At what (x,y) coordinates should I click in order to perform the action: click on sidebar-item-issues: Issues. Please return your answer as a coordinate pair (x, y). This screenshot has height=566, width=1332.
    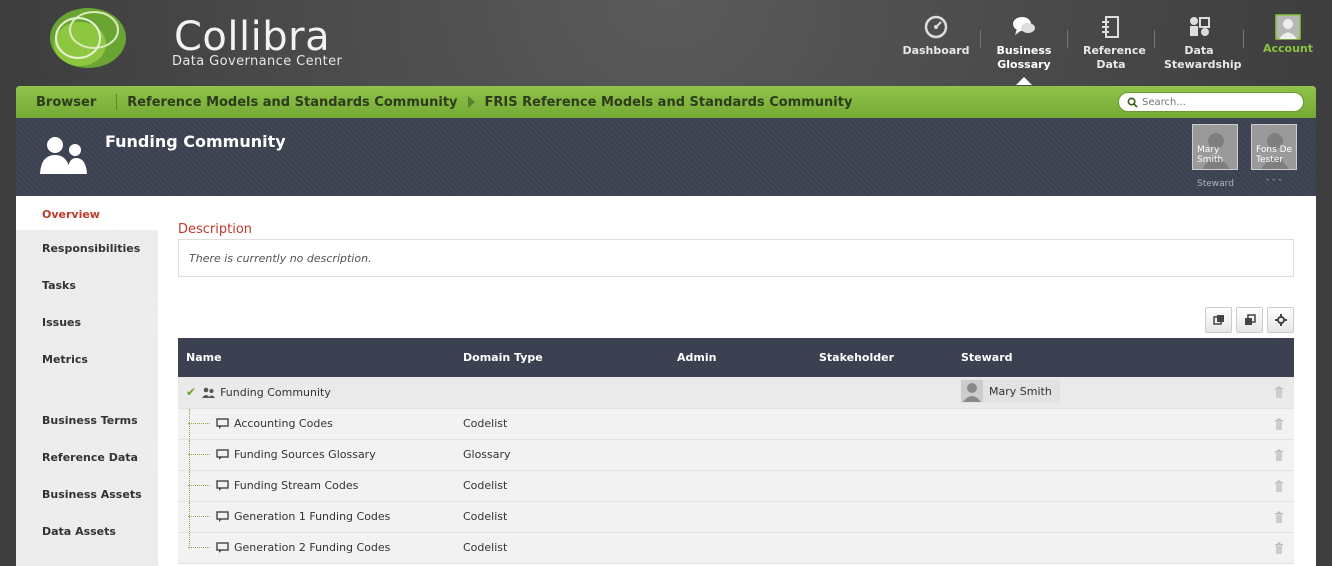
    Looking at the image, I should click on (87, 322).